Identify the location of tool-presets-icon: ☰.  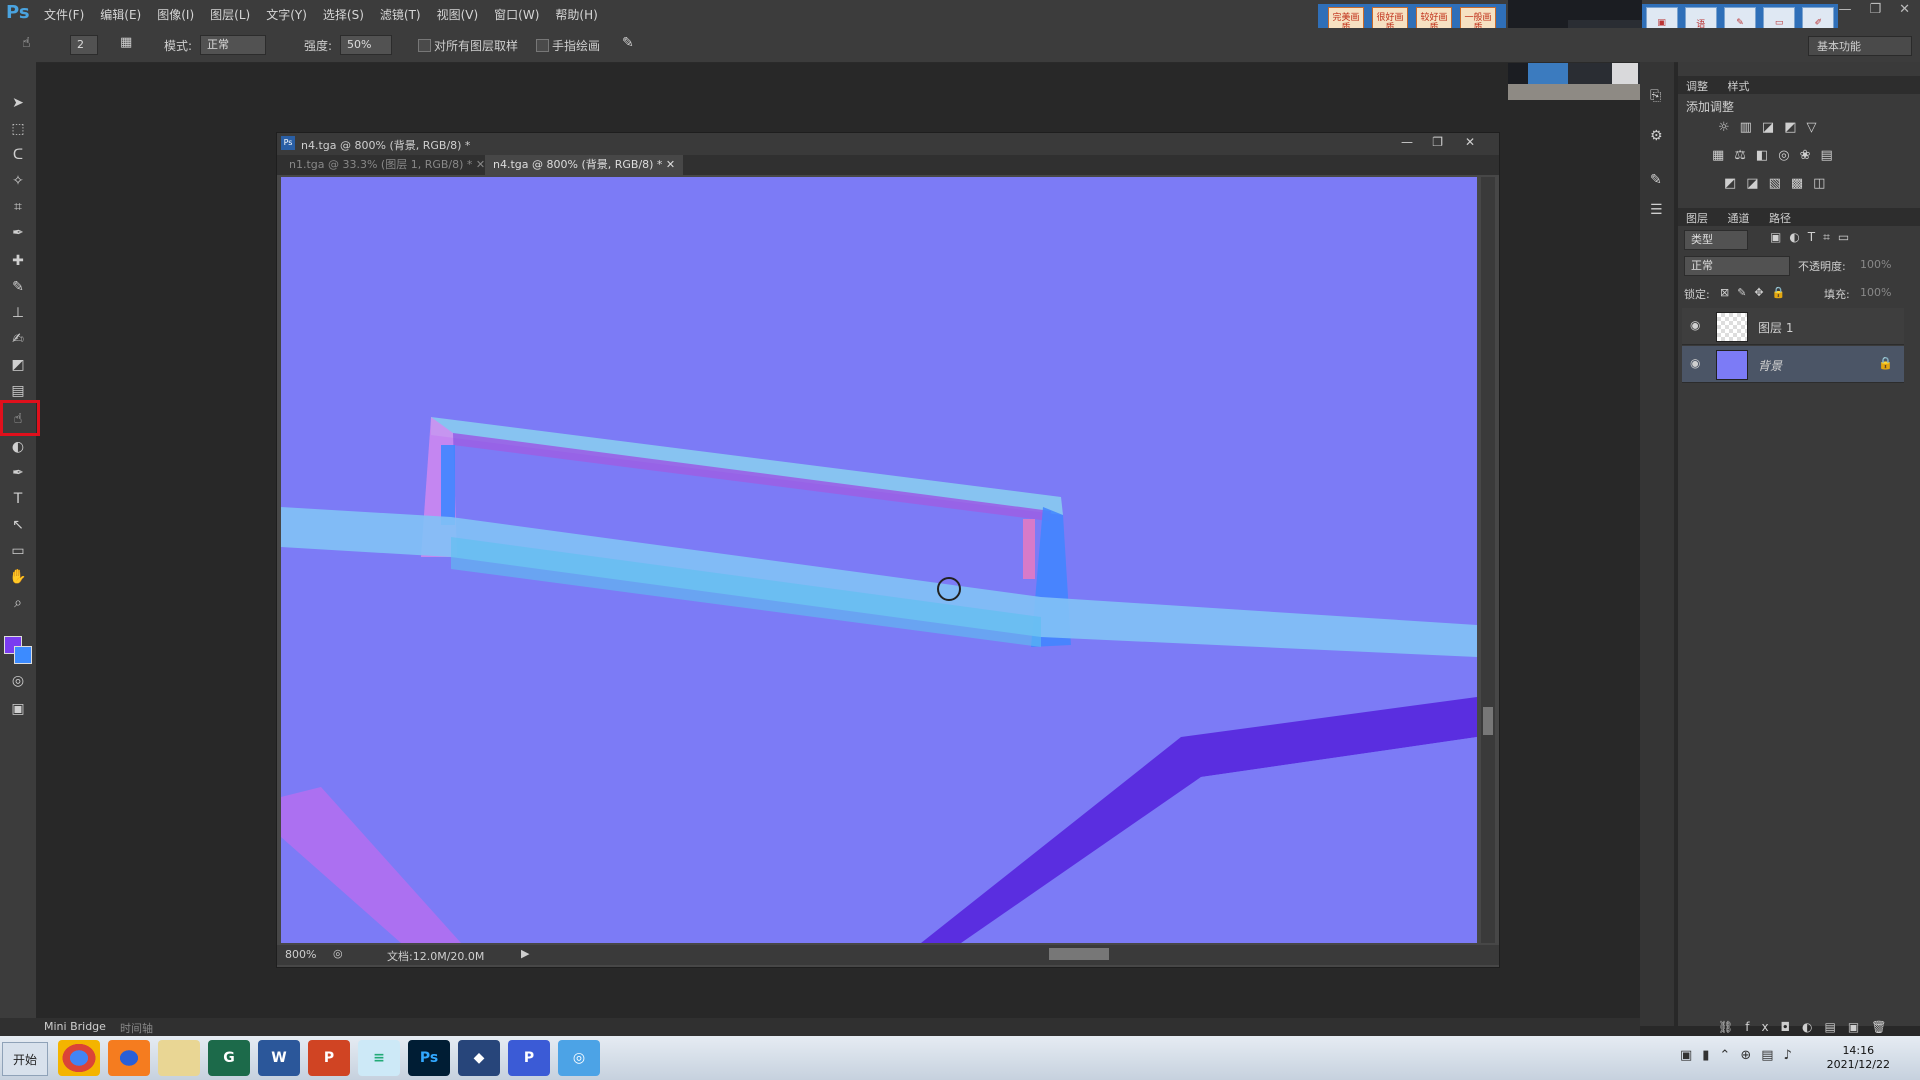
(1656, 210).